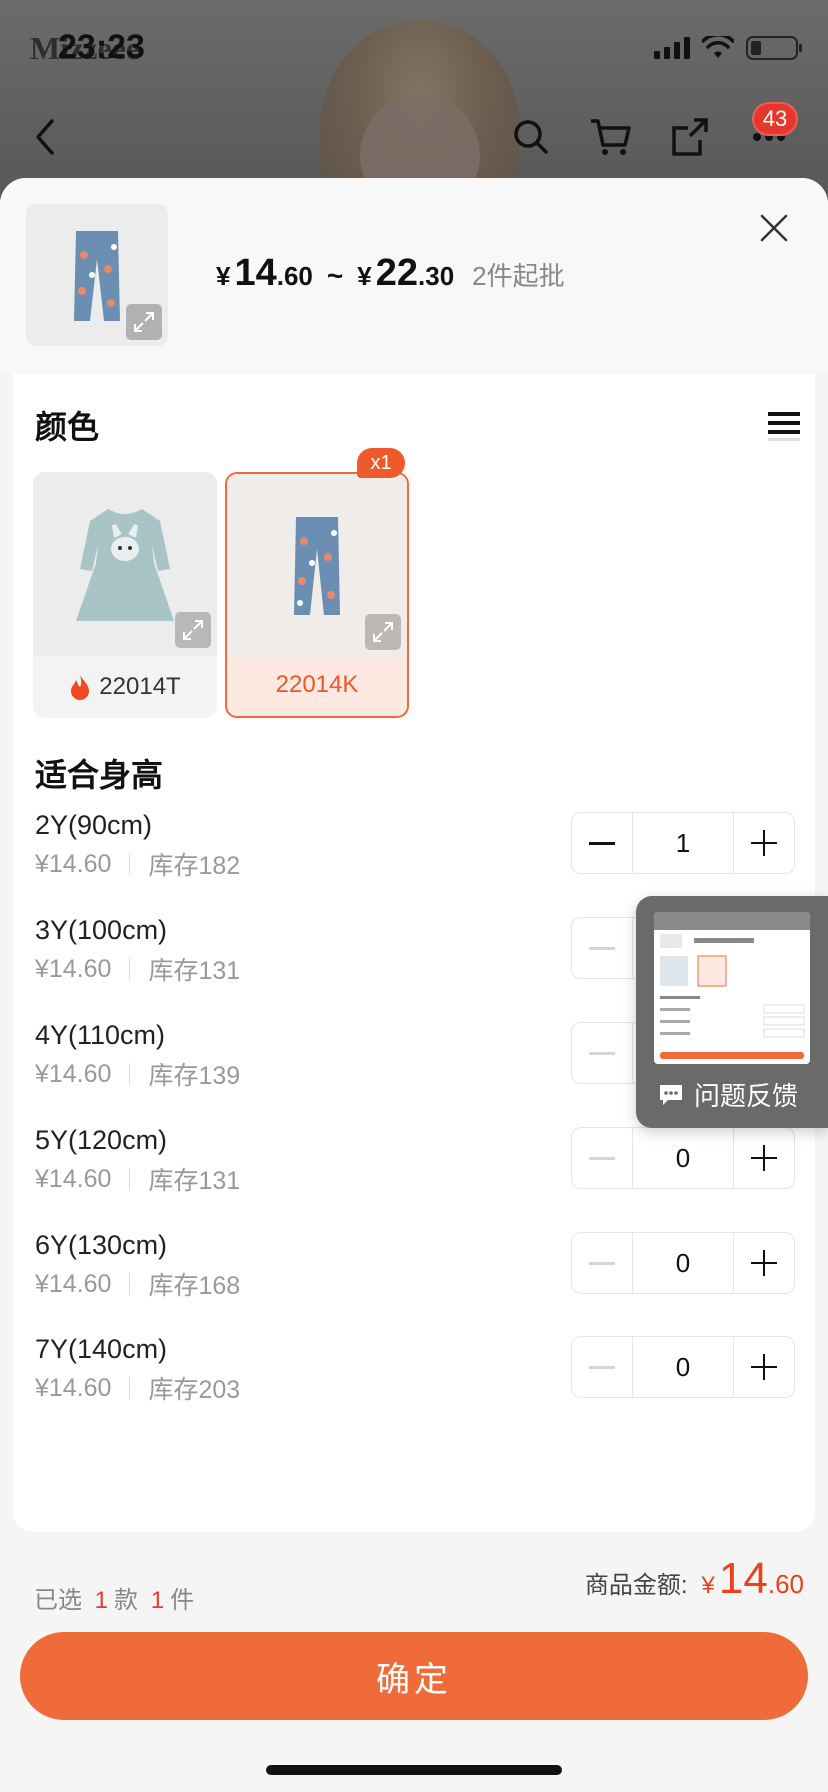  What do you see at coordinates (101, 1245) in the screenshot?
I see `size-name: 6Y(130cm)` at bounding box center [101, 1245].